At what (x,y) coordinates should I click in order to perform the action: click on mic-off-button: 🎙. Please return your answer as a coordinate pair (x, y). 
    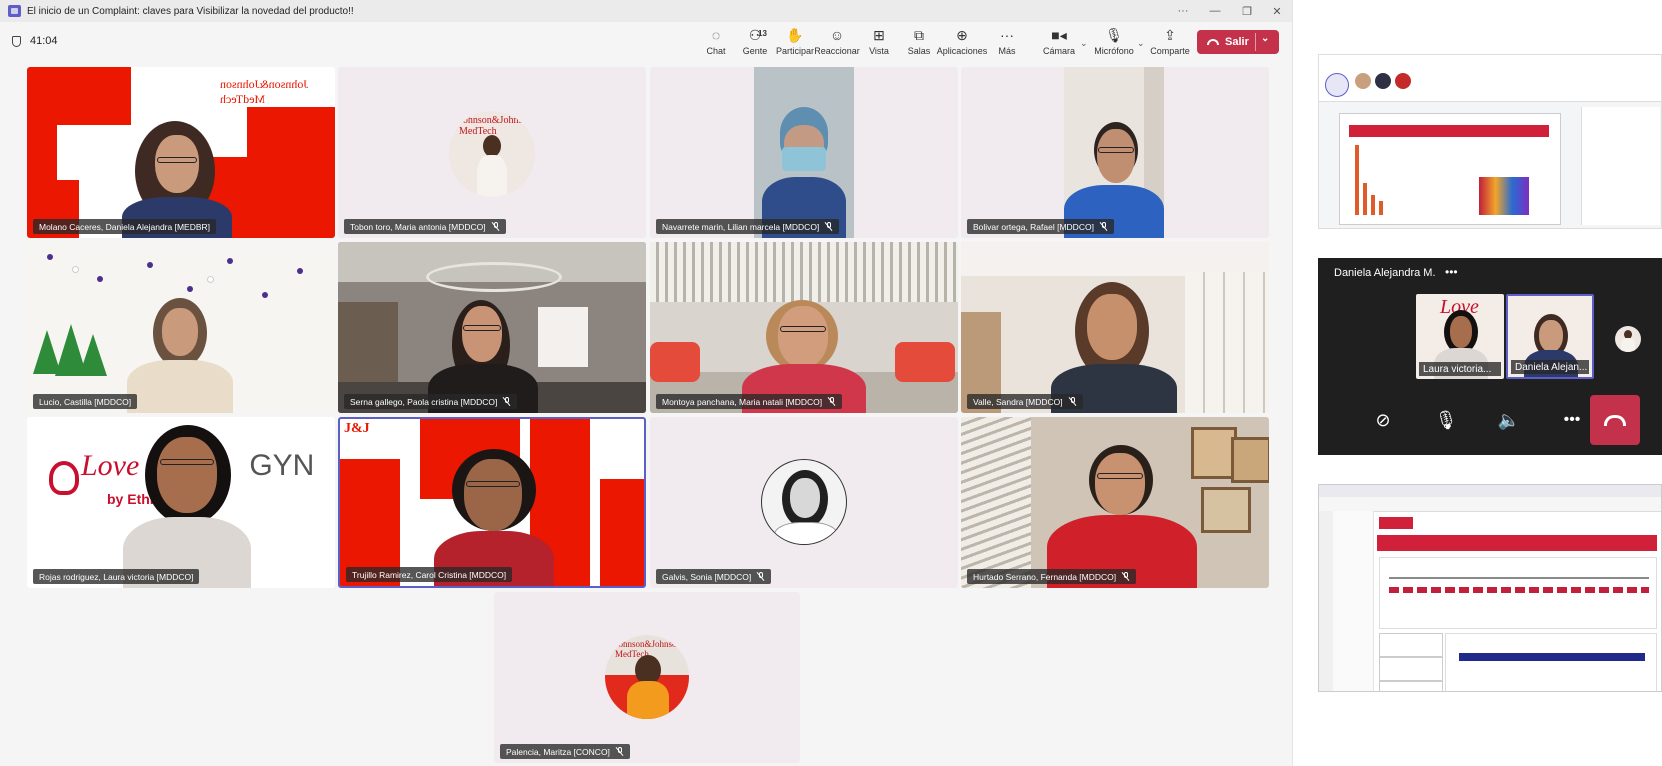
    Looking at the image, I should click on (1446, 420).